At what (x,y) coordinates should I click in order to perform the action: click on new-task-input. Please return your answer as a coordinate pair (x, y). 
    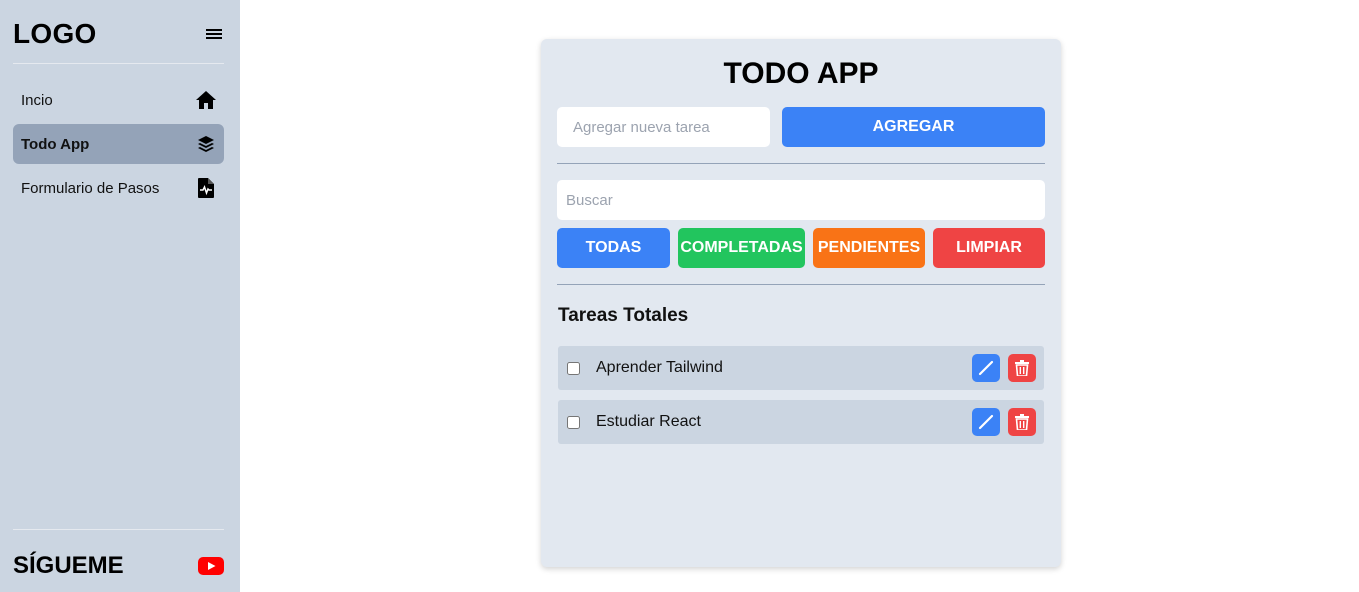
    Looking at the image, I should click on (663, 127).